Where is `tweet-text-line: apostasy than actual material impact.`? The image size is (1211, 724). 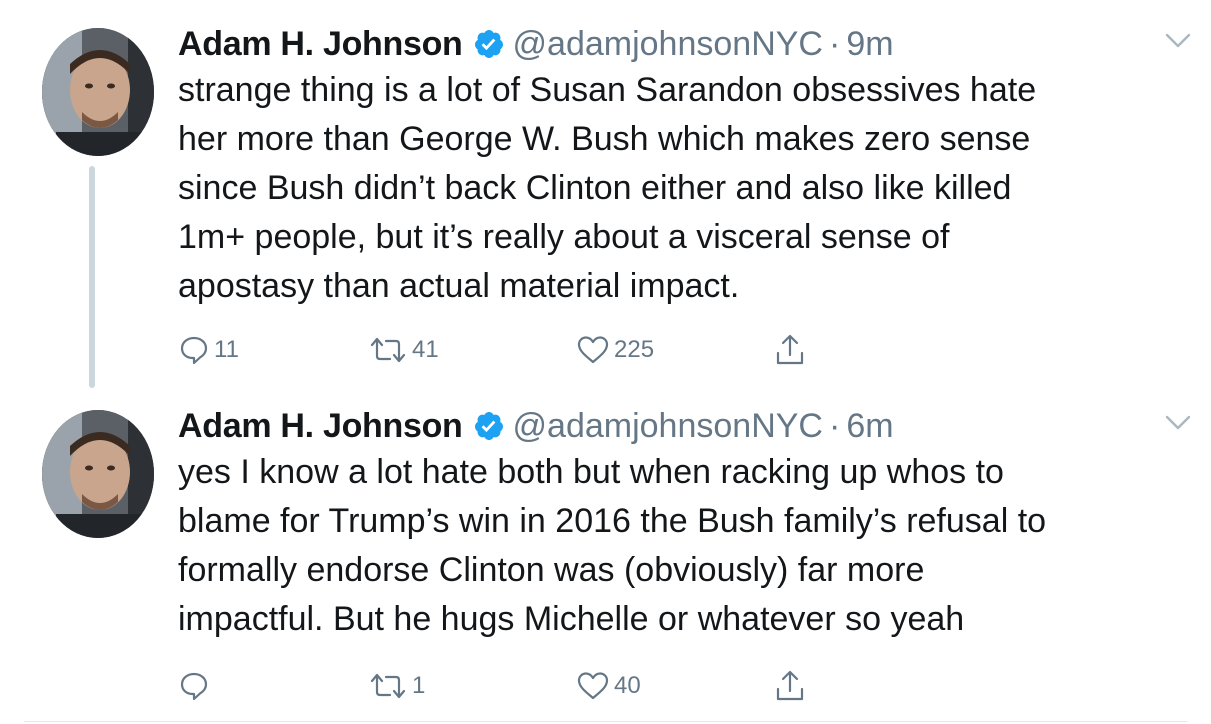
tweet-text-line: apostasy than actual material impact. is located at coordinates (459, 286).